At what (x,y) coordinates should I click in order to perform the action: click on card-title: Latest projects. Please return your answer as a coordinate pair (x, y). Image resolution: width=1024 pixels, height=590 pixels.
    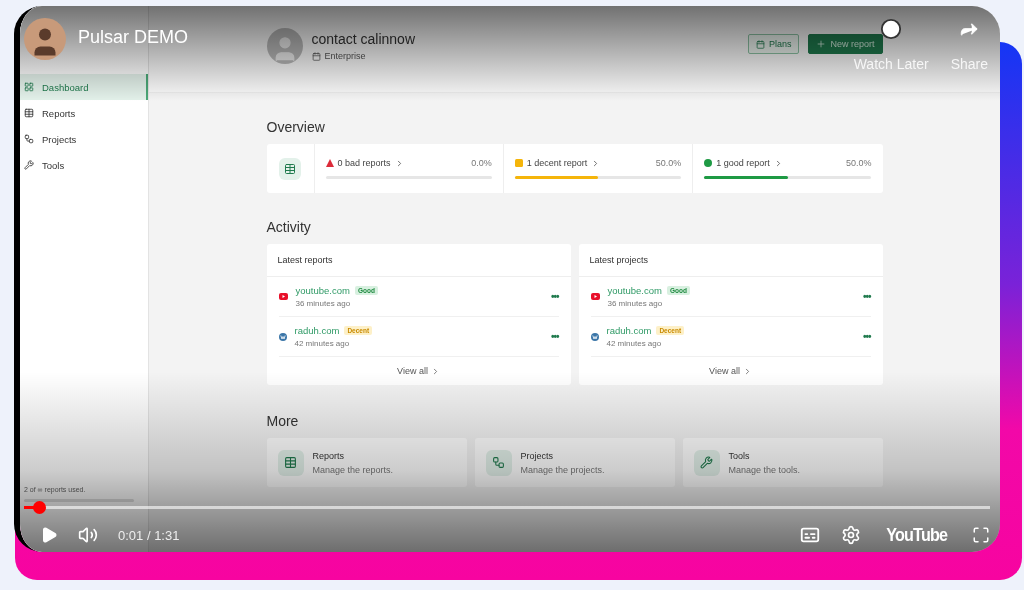
    Looking at the image, I should click on (730, 260).